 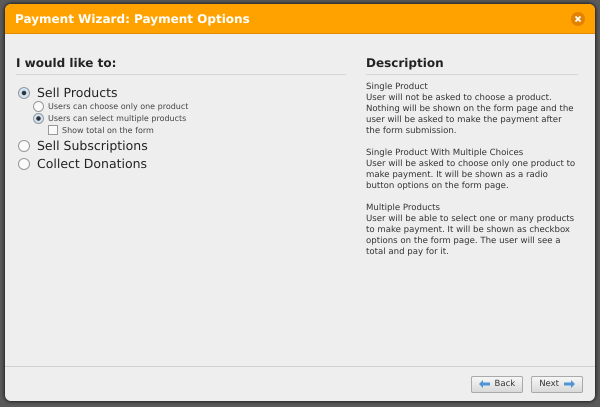 What do you see at coordinates (472, 65) in the screenshot?
I see `section-heading: Description` at bounding box center [472, 65].